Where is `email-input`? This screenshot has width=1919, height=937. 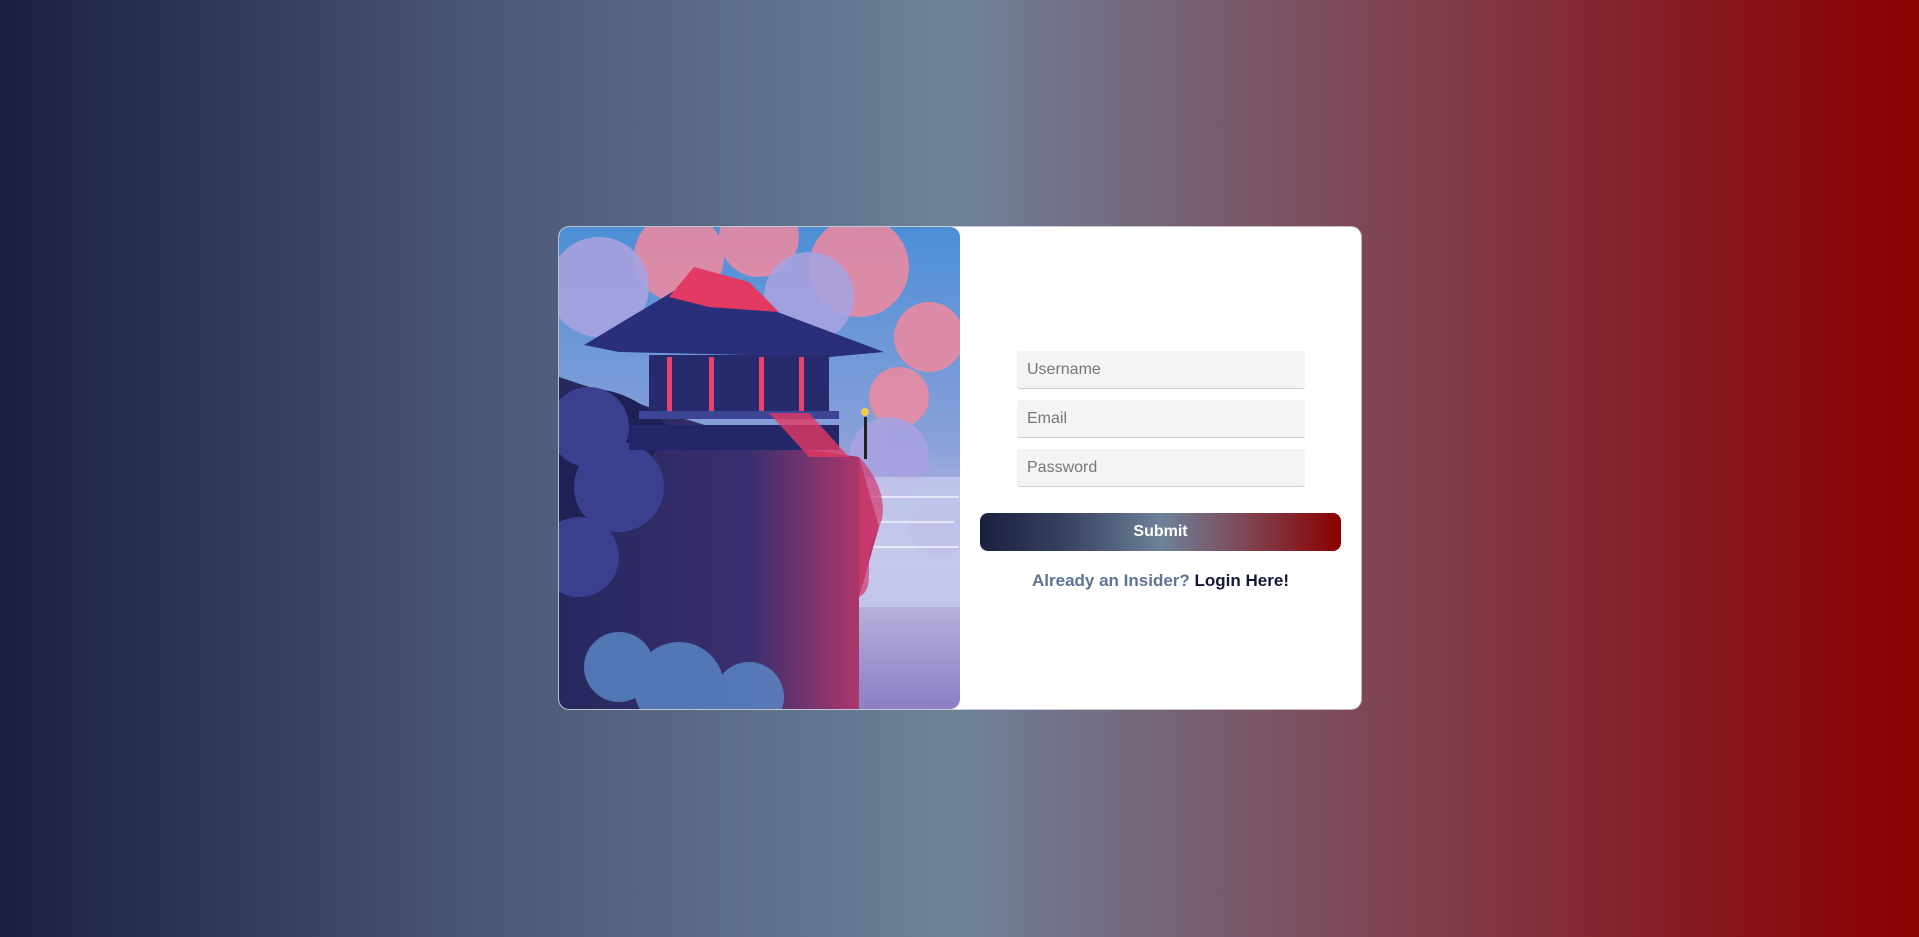
email-input is located at coordinates (1161, 419).